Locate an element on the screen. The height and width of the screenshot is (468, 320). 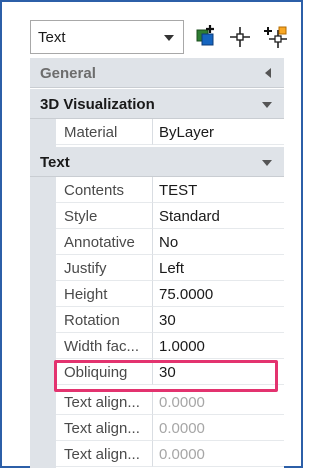
category-general-label: General is located at coordinates (68, 73).